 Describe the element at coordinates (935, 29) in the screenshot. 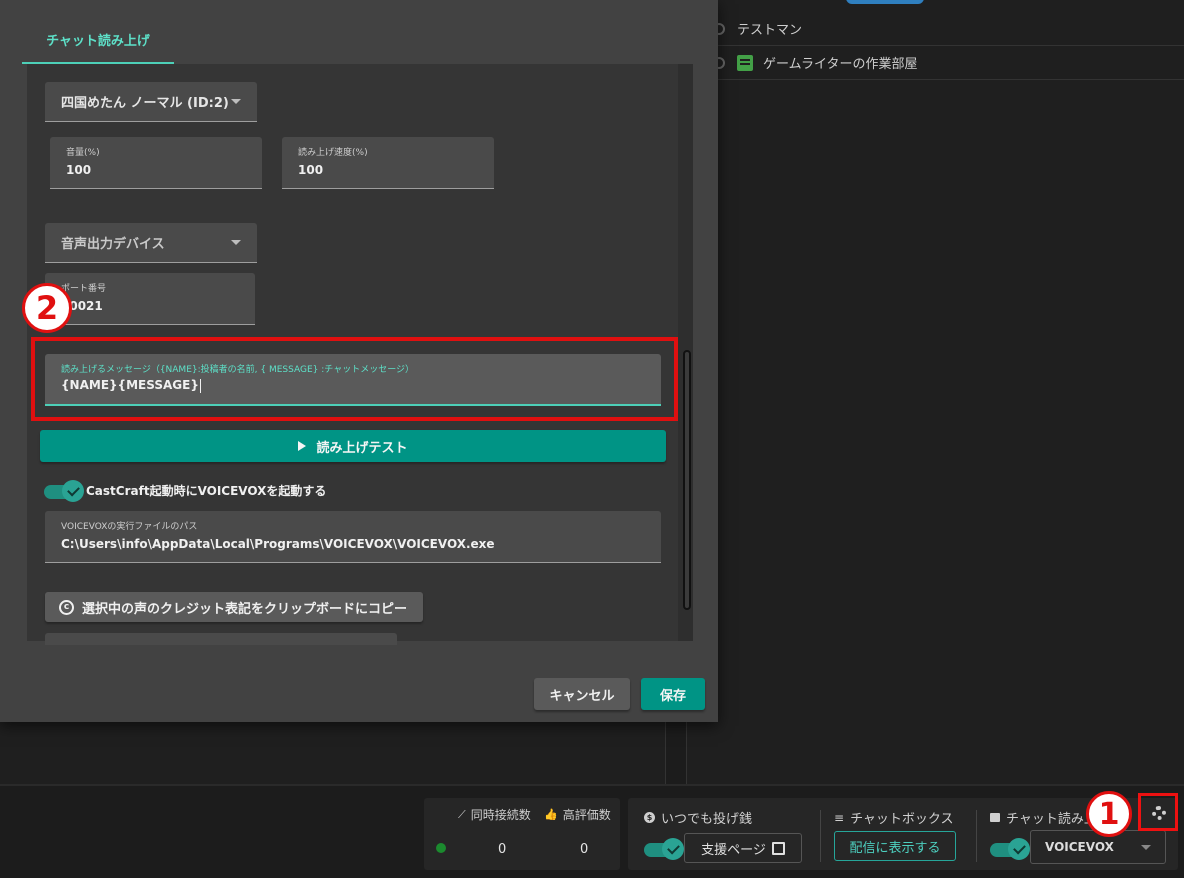

I see `channel-row: テストマン` at that location.